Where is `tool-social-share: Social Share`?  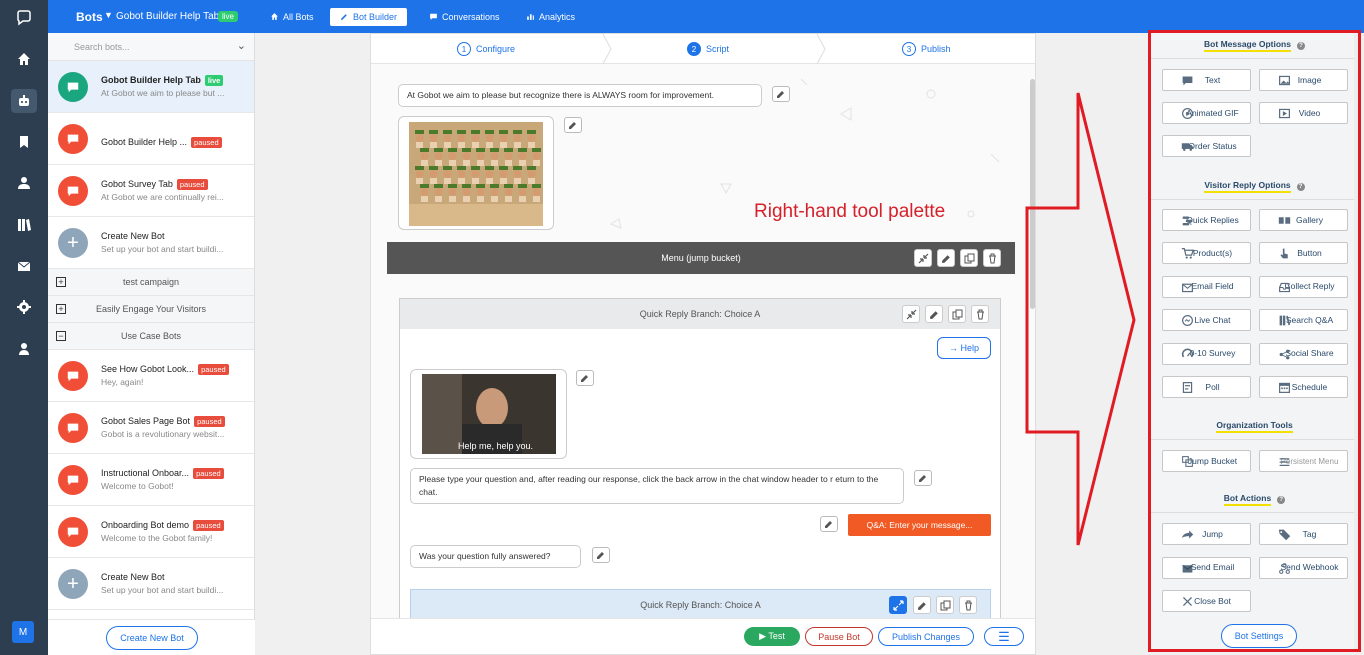
tool-social-share: Social Share is located at coordinates (1303, 353).